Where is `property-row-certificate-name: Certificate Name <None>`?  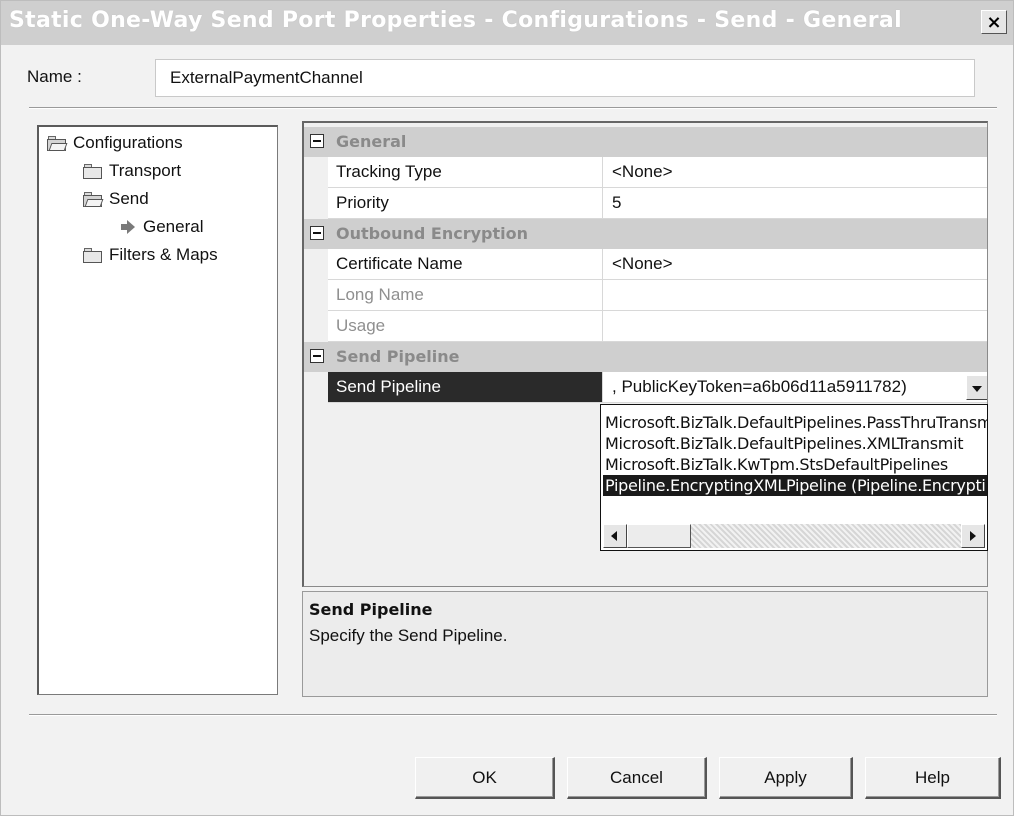 property-row-certificate-name: Certificate Name <None> is located at coordinates (657, 264).